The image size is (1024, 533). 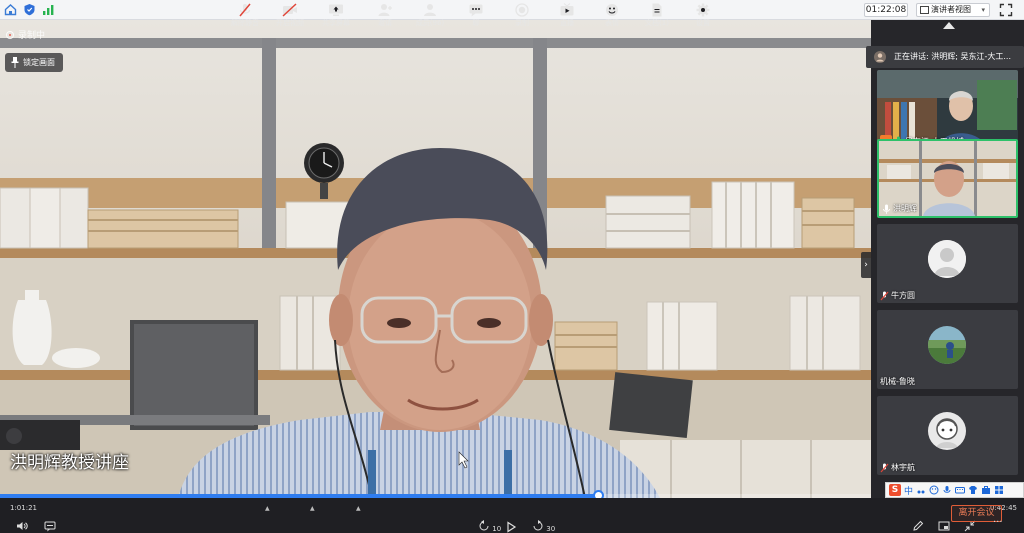 What do you see at coordinates (10, 35) in the screenshot?
I see `record-dot-icon` at bounding box center [10, 35].